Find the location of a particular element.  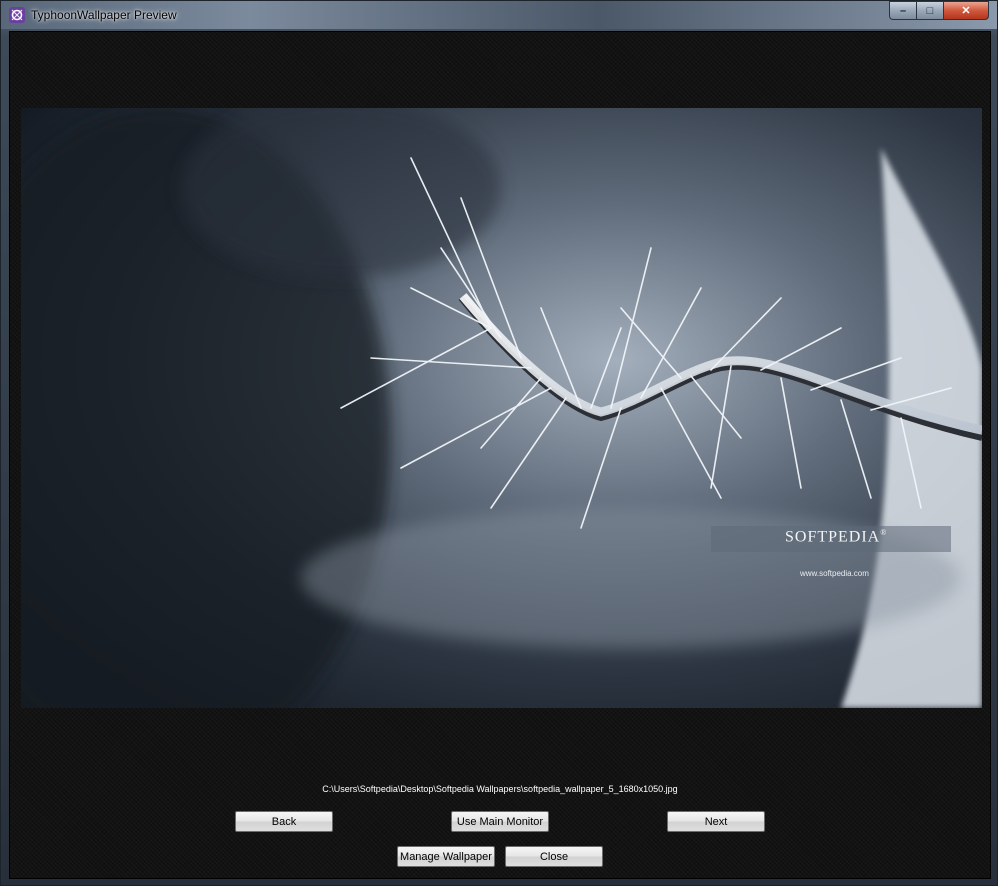

use-main-monitor-button: Use Main Monitor is located at coordinates (500, 821).